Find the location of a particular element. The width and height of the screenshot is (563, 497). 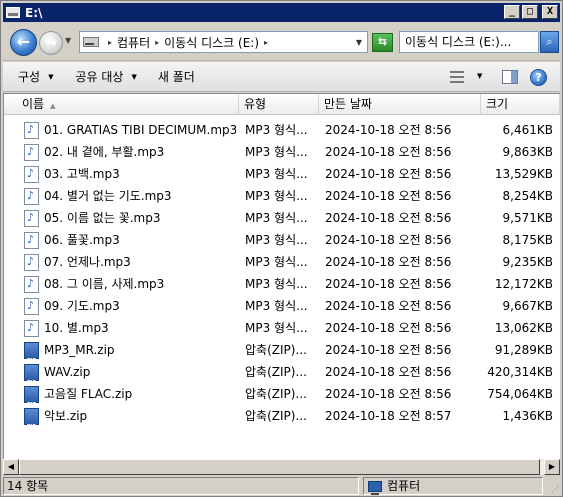

address-bar: ▸ 컴퓨터 ▸ 이동식 디스크 (E:) ▸ ▼ is located at coordinates (223, 42).